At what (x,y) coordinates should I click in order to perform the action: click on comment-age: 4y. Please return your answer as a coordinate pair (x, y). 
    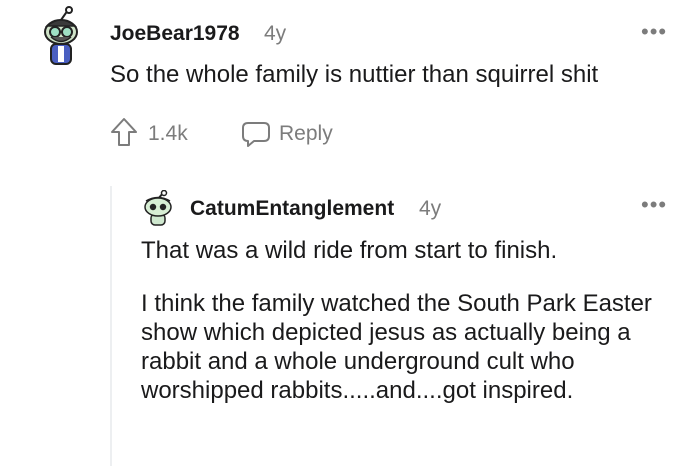
    Looking at the image, I should click on (275, 33).